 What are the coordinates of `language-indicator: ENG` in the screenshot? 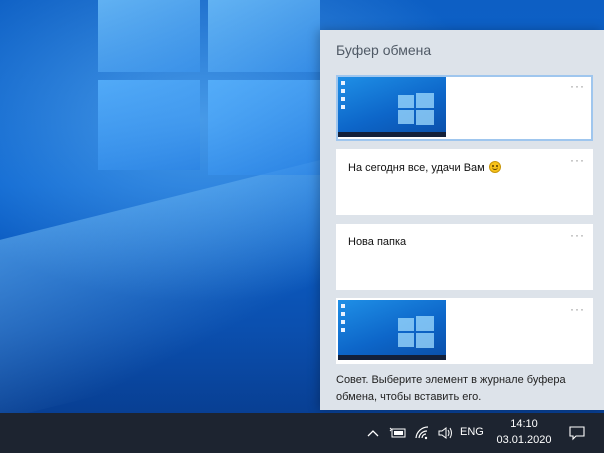 It's located at (472, 432).